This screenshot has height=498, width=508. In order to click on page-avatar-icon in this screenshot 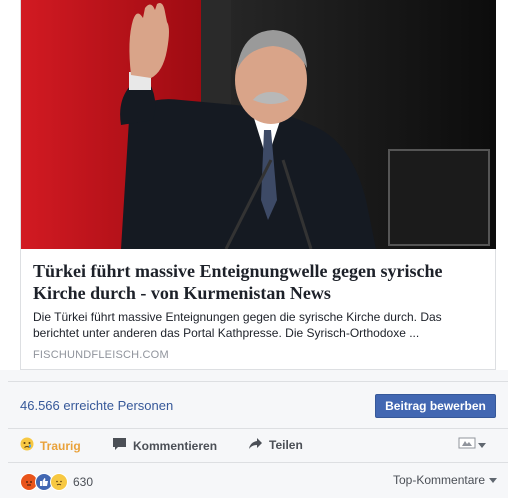, I will do `click(467, 444)`.